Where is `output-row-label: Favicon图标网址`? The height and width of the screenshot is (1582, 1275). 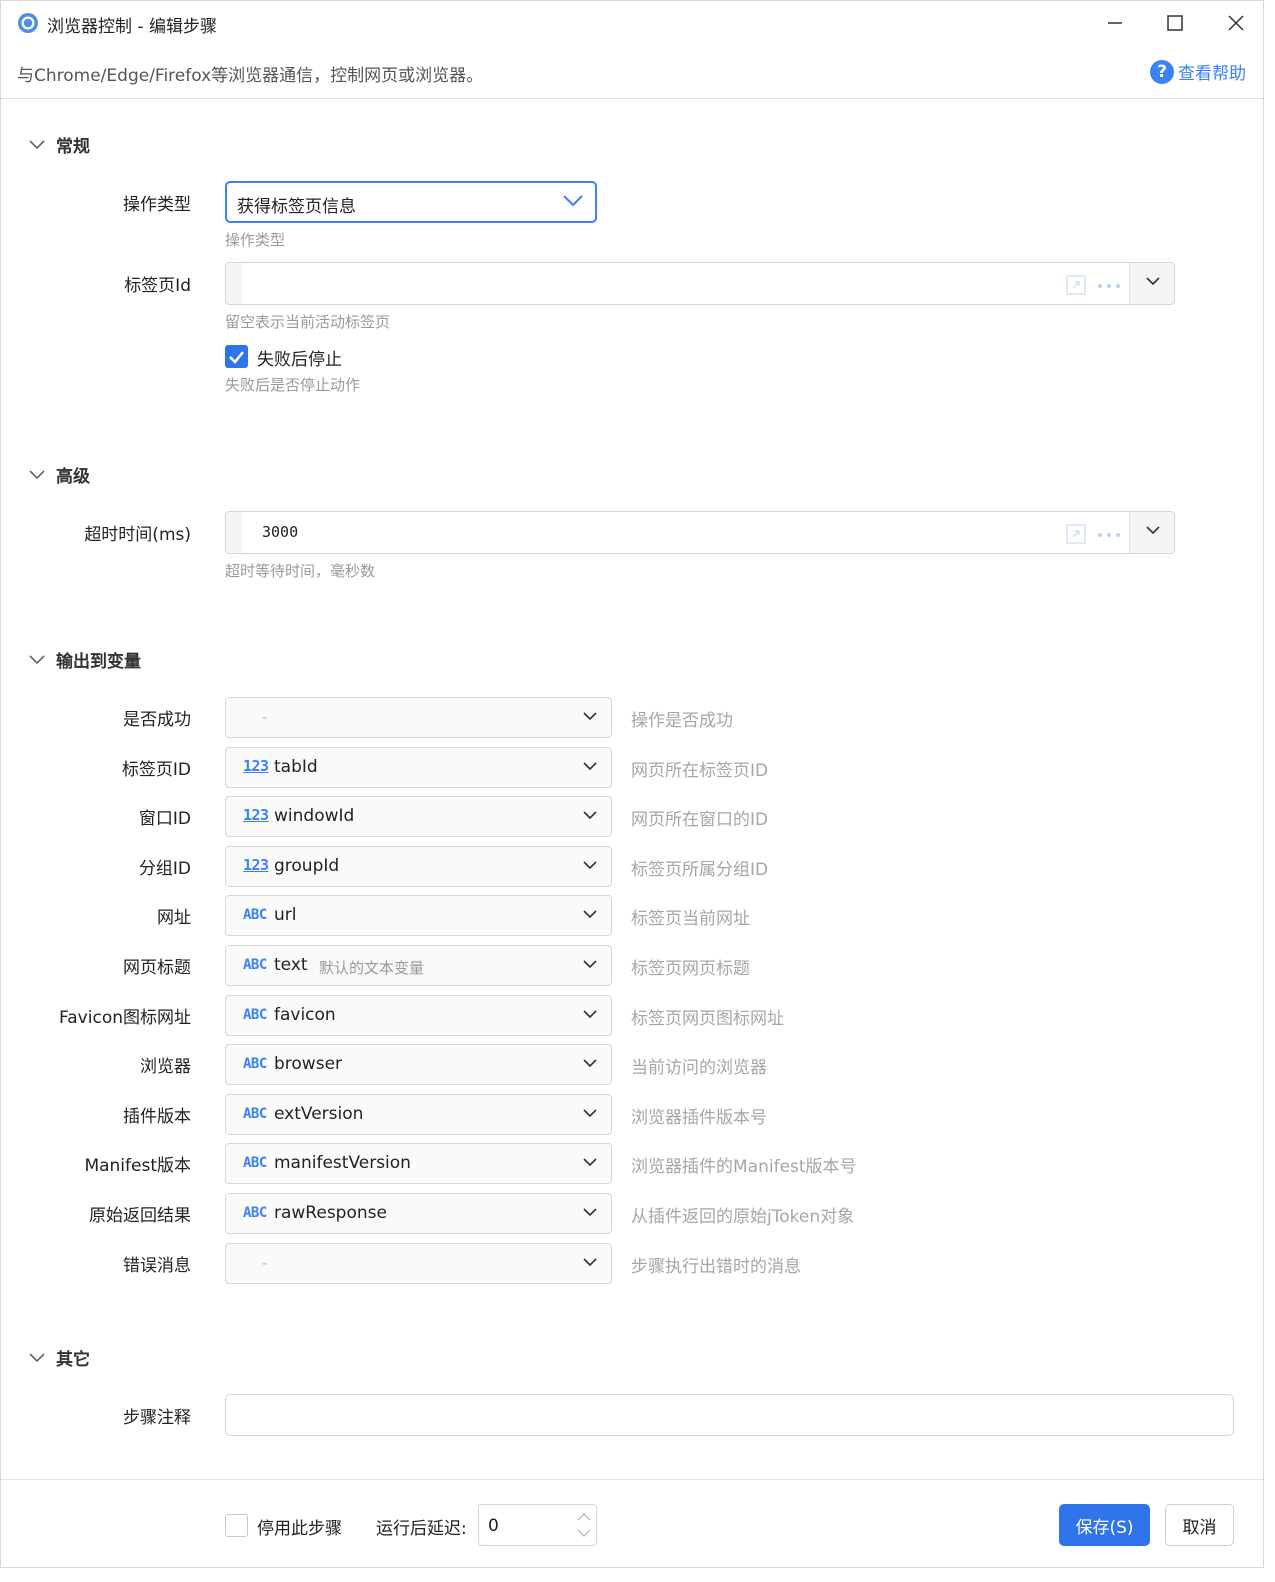
output-row-label: Favicon图标网址 is located at coordinates (125, 1018).